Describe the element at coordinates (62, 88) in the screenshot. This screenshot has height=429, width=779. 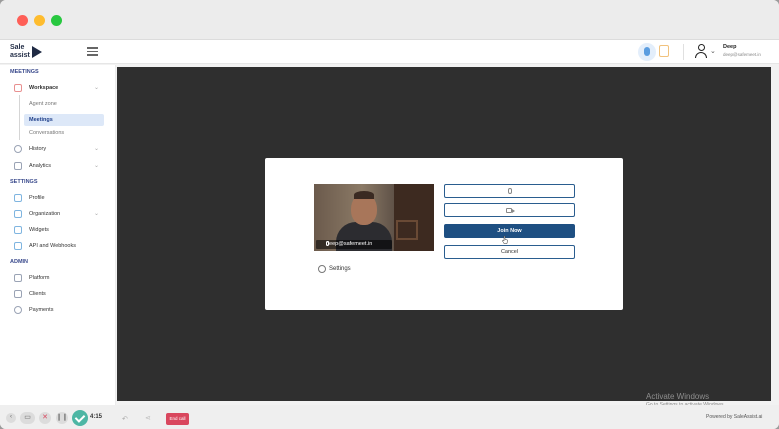
I see `sidebar-item-workspace: Workspace ⌄` at that location.